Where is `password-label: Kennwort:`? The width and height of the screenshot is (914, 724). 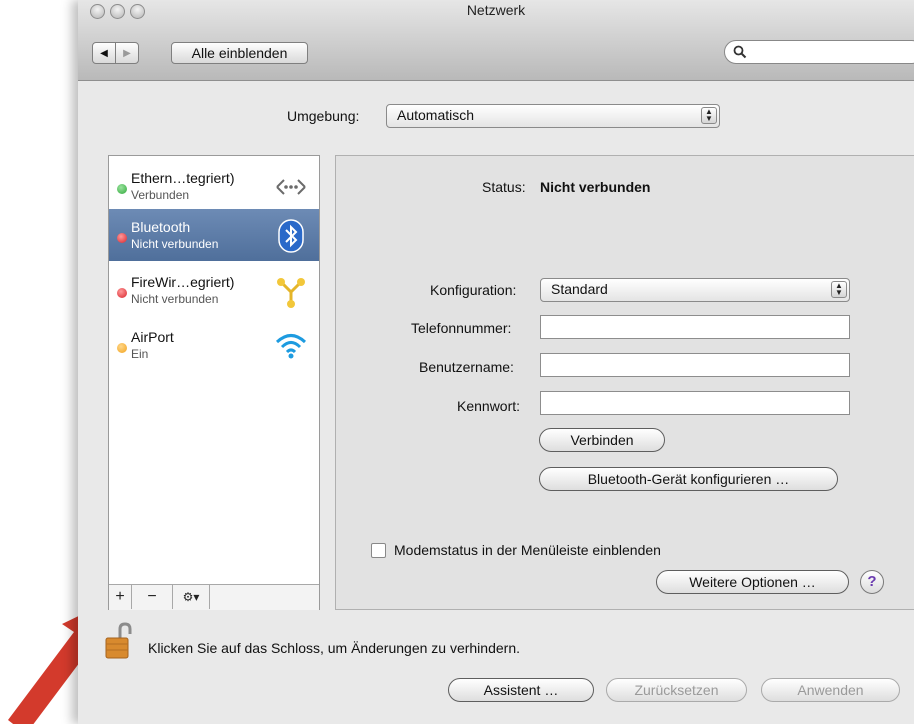 password-label: Kennwort: is located at coordinates (489, 406).